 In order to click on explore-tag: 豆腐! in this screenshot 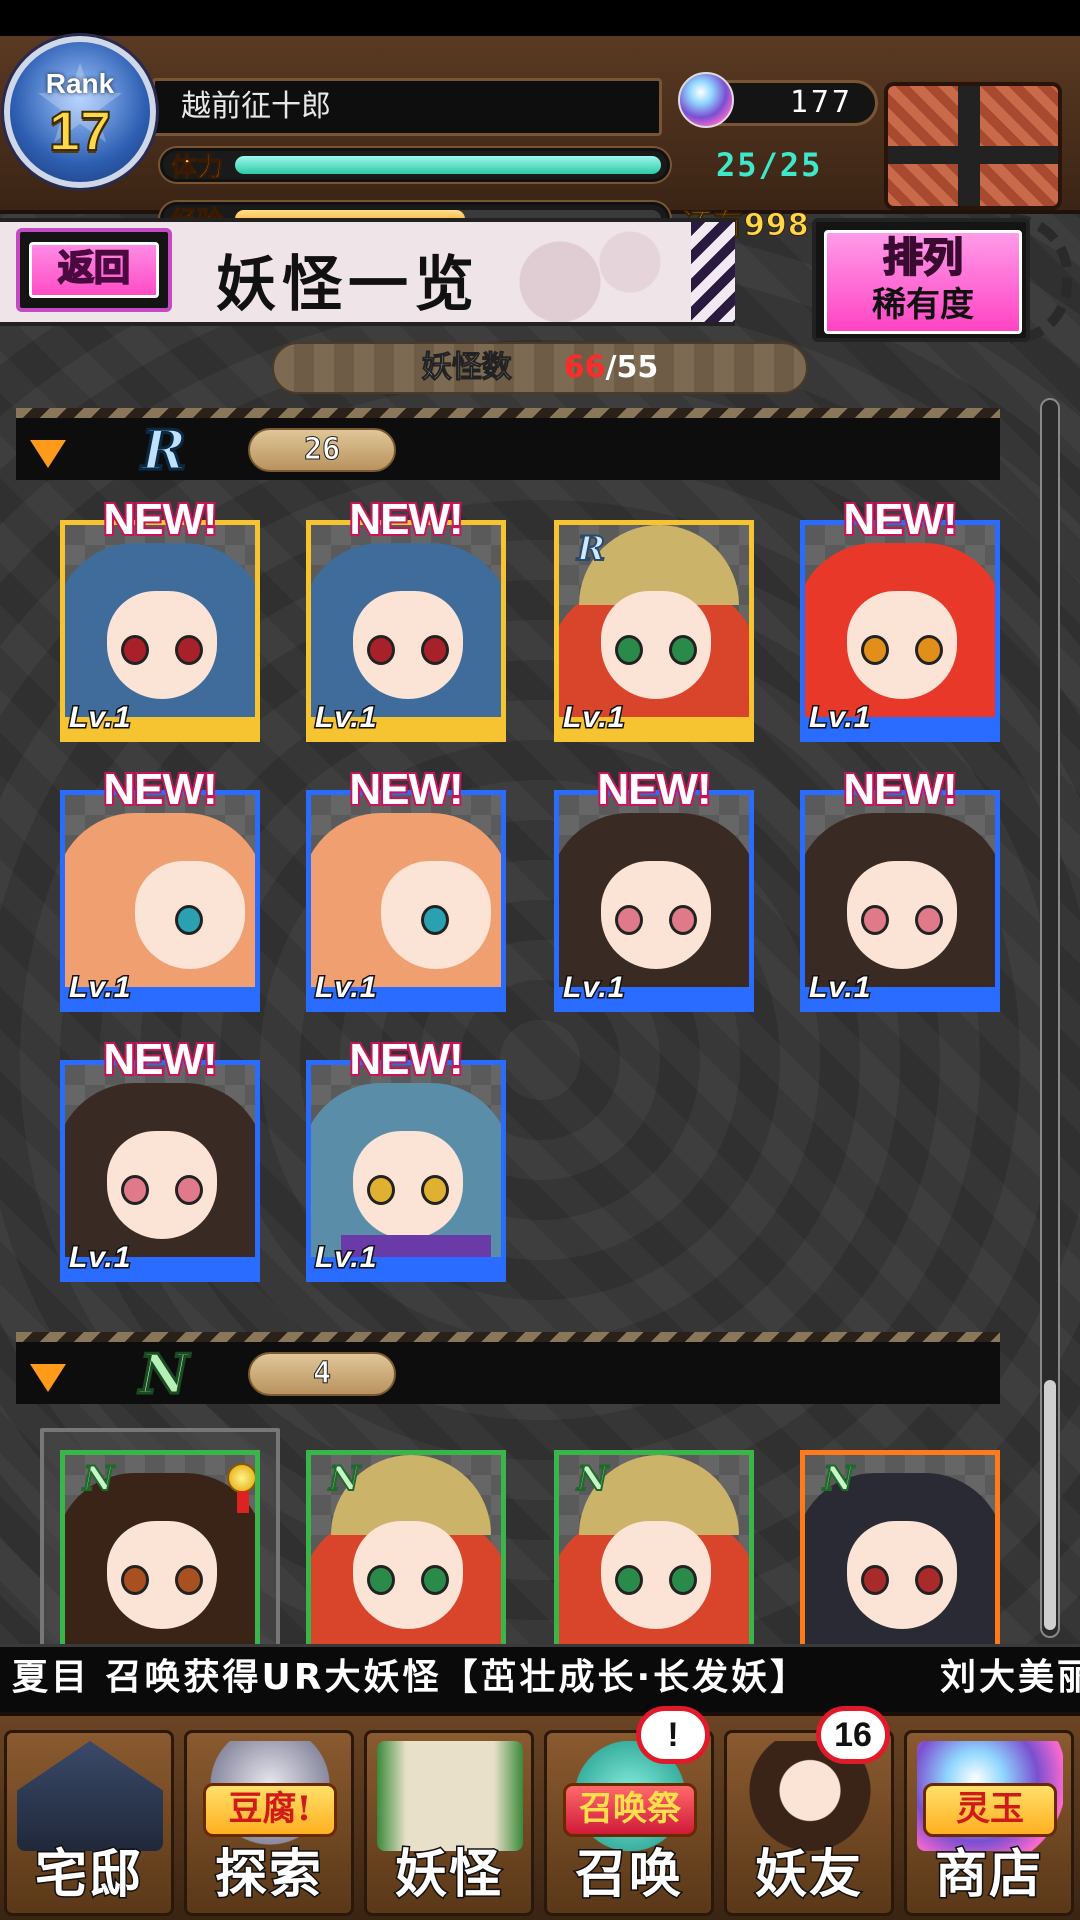, I will do `click(270, 1810)`.